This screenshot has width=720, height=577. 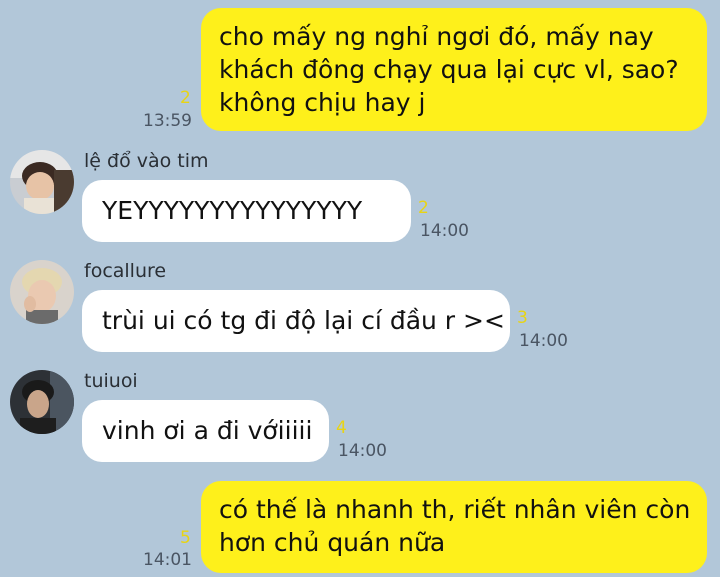 I want to click on message-text: vinh ơi a đi vớiiiii, so click(x=207, y=430).